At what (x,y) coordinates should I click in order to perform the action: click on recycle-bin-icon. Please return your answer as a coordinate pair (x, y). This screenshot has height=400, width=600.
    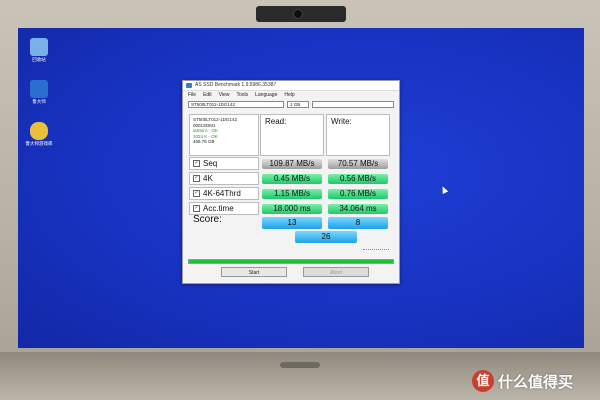
    Looking at the image, I should click on (39, 47).